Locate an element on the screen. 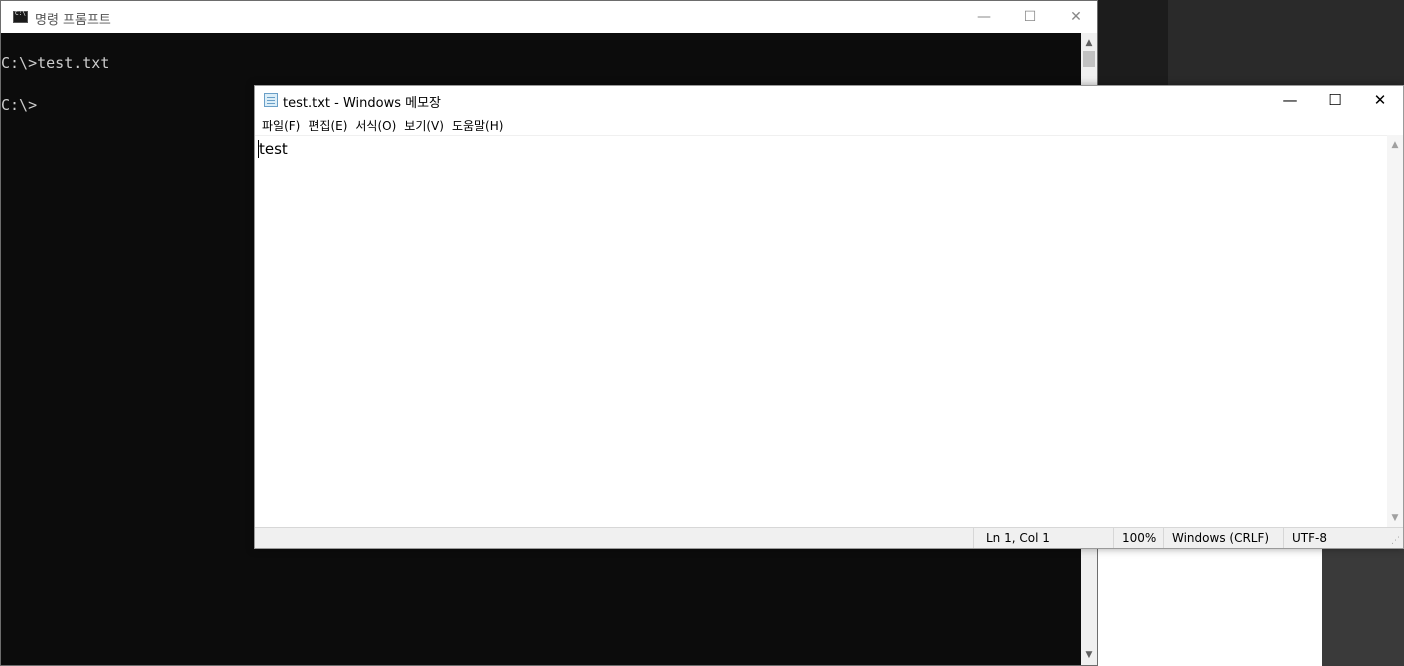 The height and width of the screenshot is (666, 1404). cmd-app-icon is located at coordinates (20, 16).